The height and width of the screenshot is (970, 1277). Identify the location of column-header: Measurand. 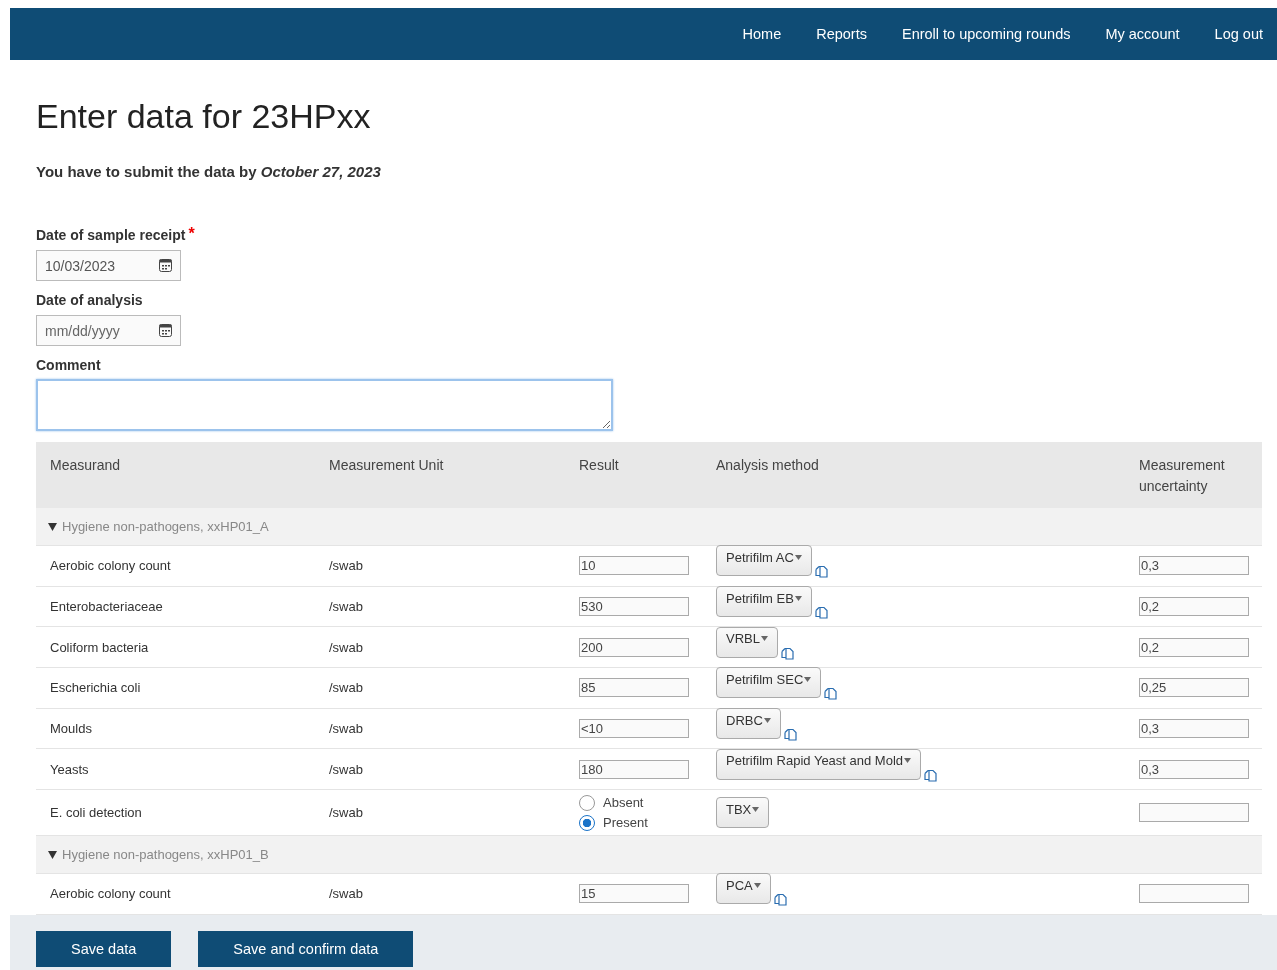
(85, 465).